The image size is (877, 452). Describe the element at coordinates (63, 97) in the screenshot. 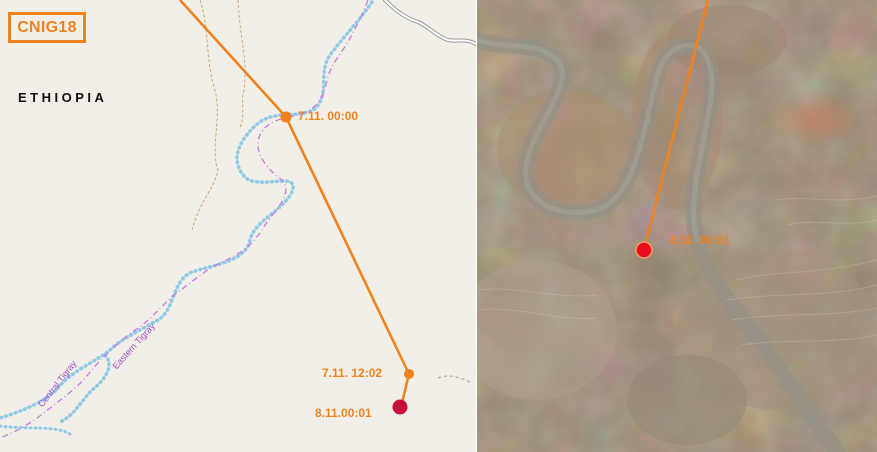

I see `country-label: ETHIOPIA` at that location.